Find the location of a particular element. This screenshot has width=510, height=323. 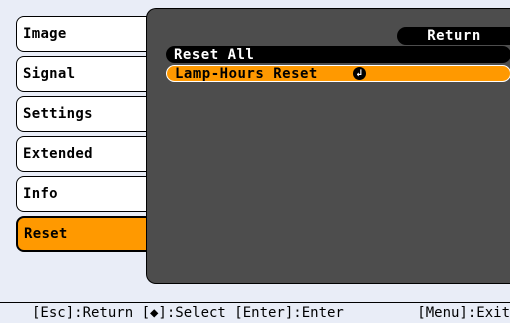

tab-label: Info is located at coordinates (40, 194).